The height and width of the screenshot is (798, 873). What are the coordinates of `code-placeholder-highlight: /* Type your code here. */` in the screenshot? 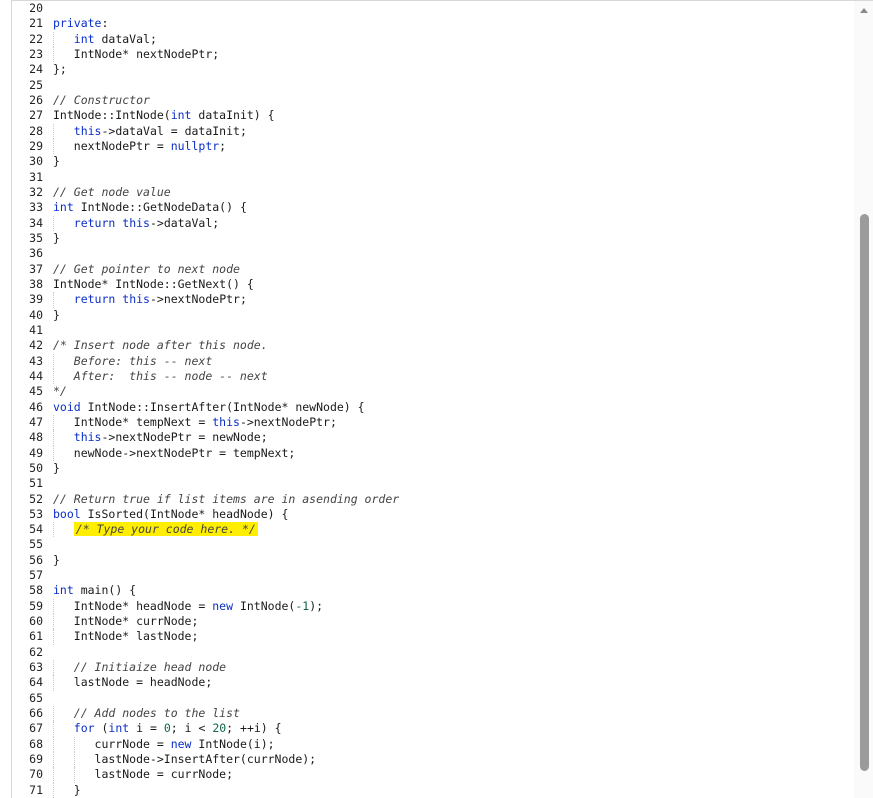 It's located at (165, 529).